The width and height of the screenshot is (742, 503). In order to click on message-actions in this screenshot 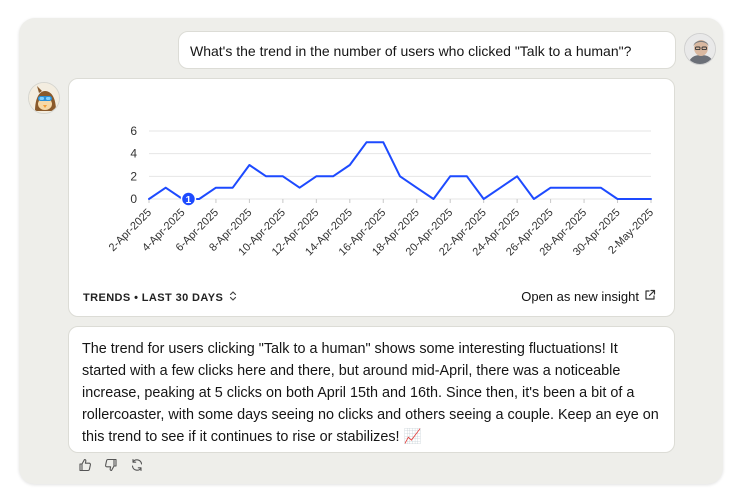, I will do `click(111, 467)`.